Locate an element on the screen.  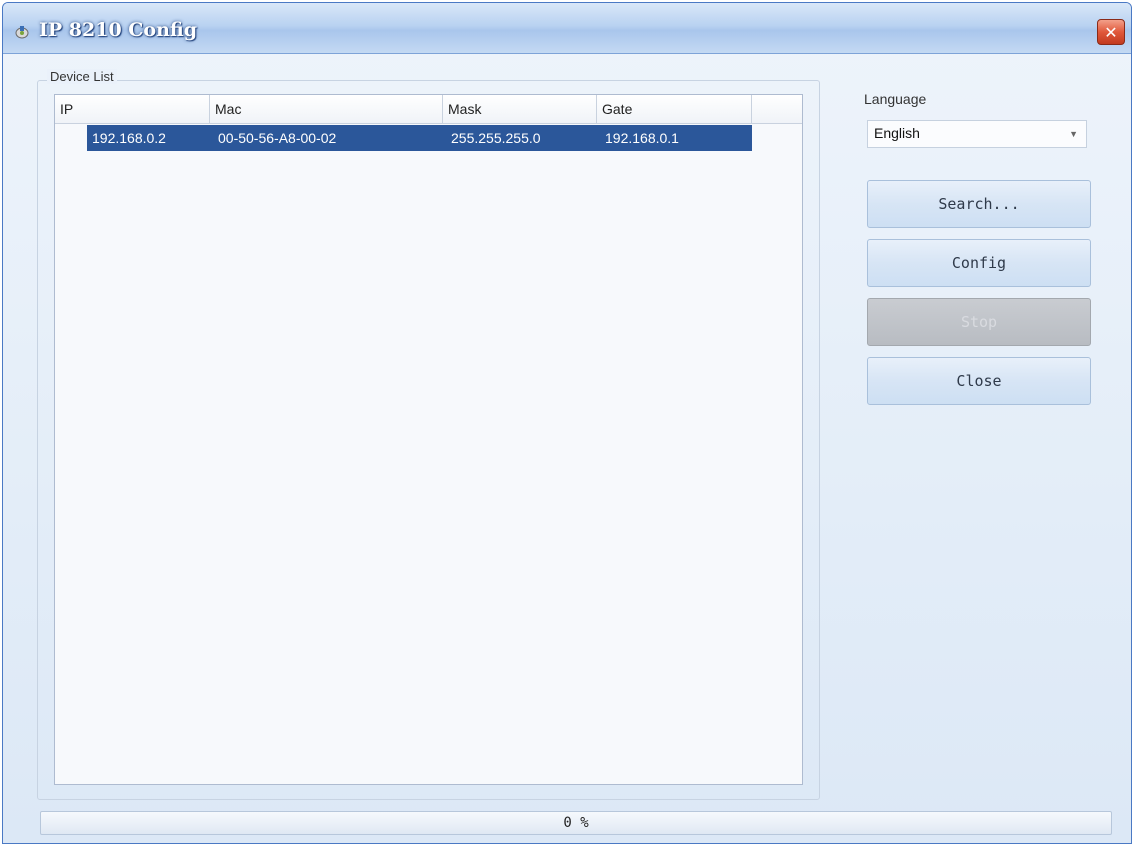
cell-mask: 255.255.255.0 is located at coordinates (496, 138).